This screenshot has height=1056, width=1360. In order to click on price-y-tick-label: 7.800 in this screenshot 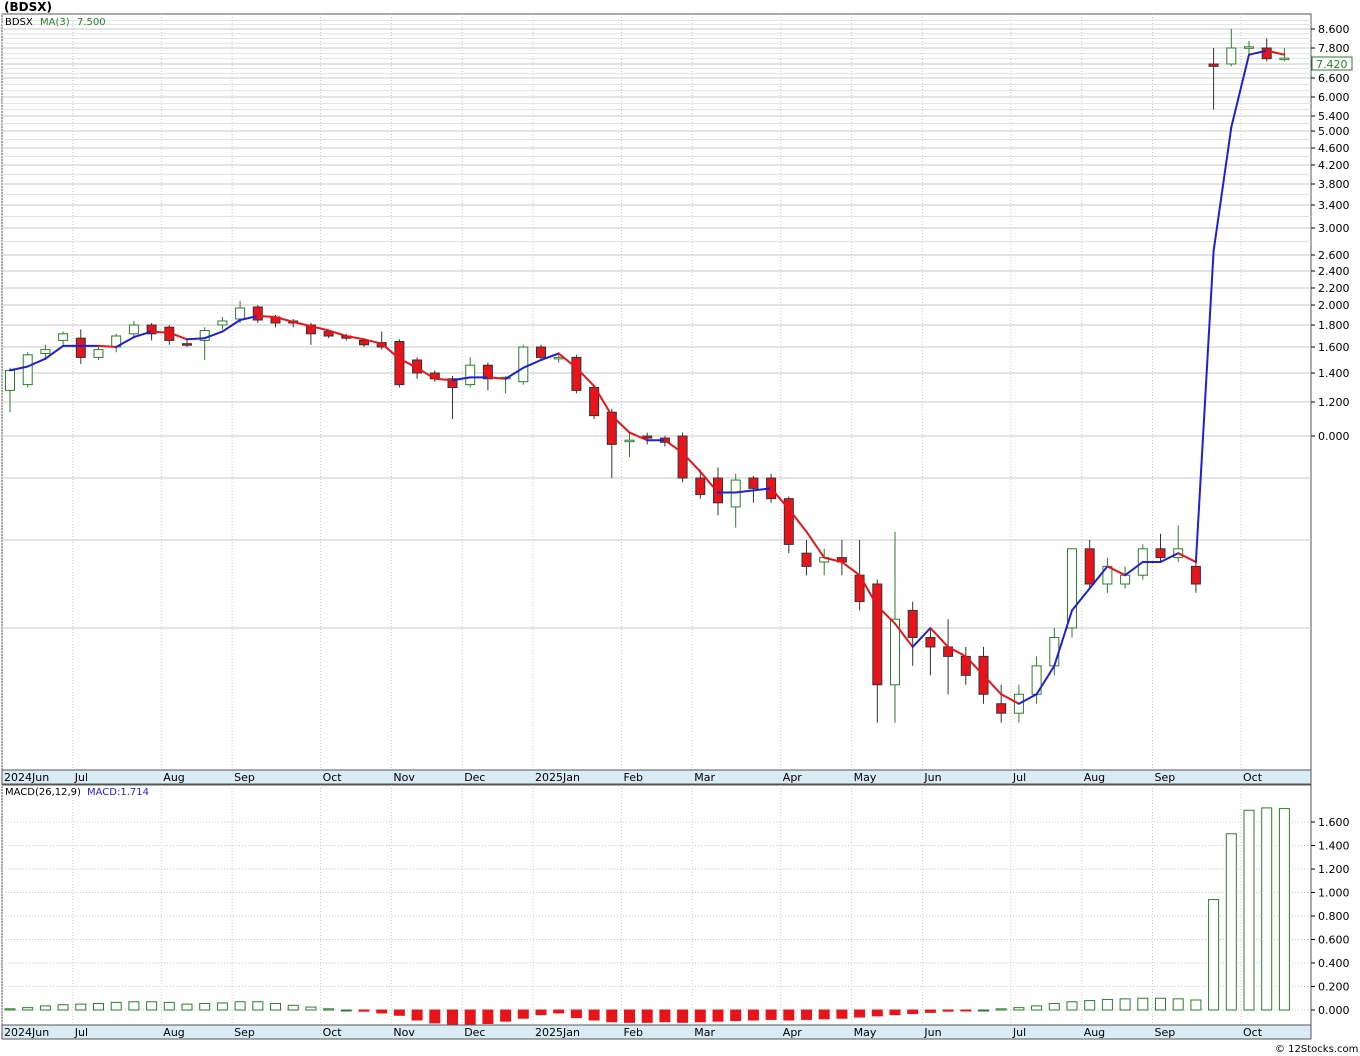, I will do `click(1334, 48)`.